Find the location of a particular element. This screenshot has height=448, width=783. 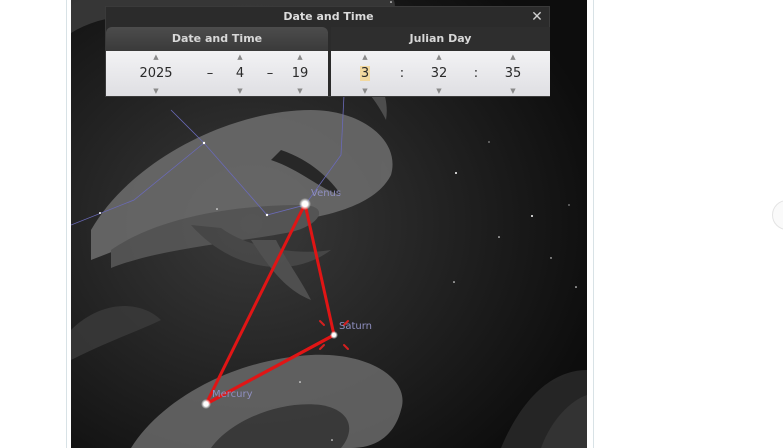

tab-date-and-time: Date and Time is located at coordinates (217, 39).